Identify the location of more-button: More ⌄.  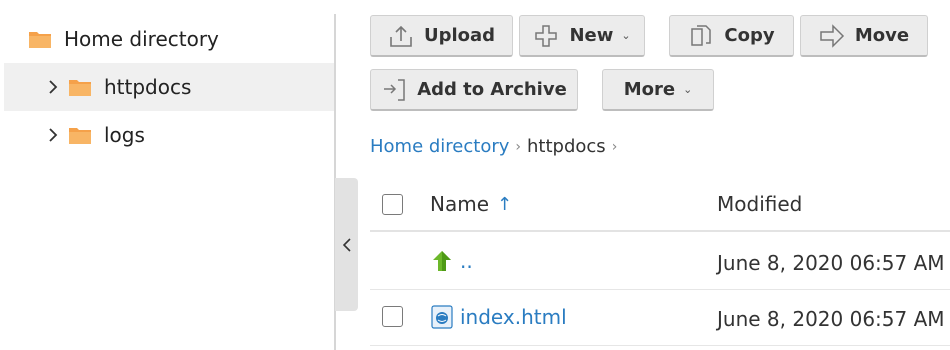
(658, 90).